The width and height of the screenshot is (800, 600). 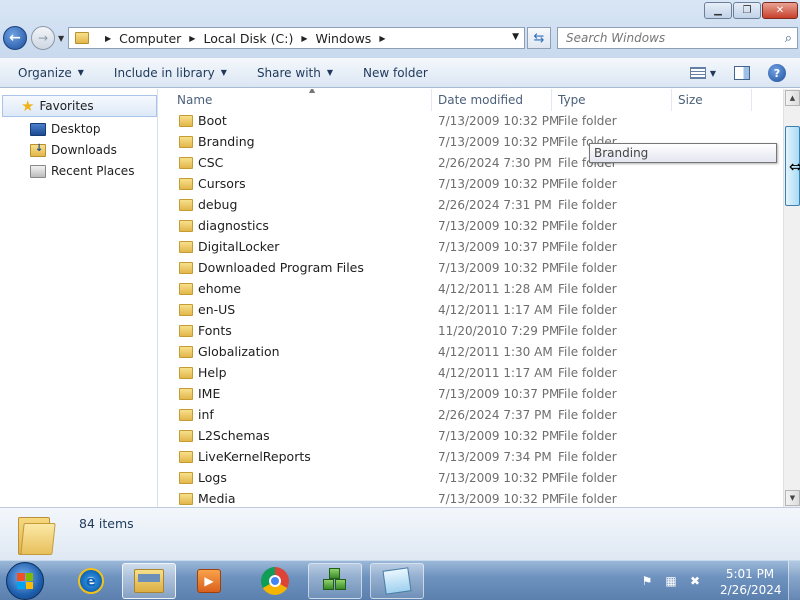 I want to click on search-box: ⌕, so click(x=677, y=38).